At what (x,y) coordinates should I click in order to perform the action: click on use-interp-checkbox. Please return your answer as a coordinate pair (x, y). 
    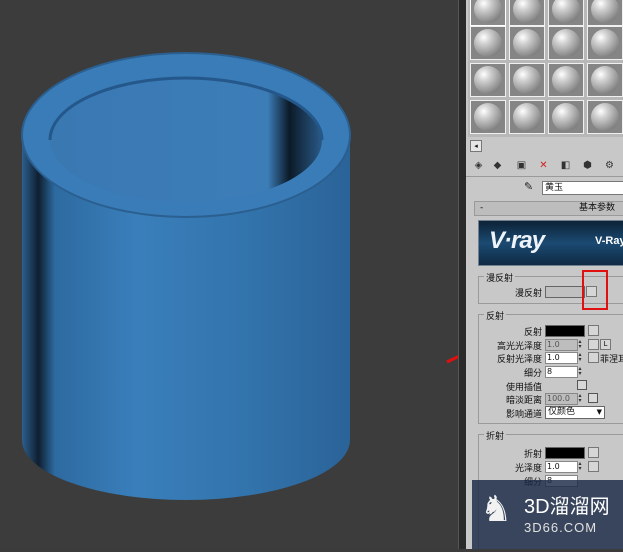
    Looking at the image, I should click on (582, 385).